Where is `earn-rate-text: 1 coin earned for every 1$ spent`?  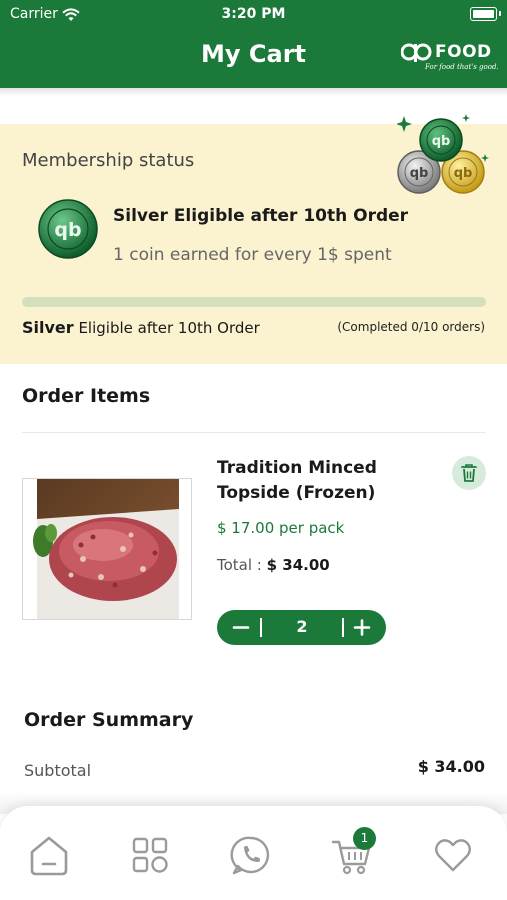
earn-rate-text: 1 coin earned for every 1$ spent is located at coordinates (252, 255).